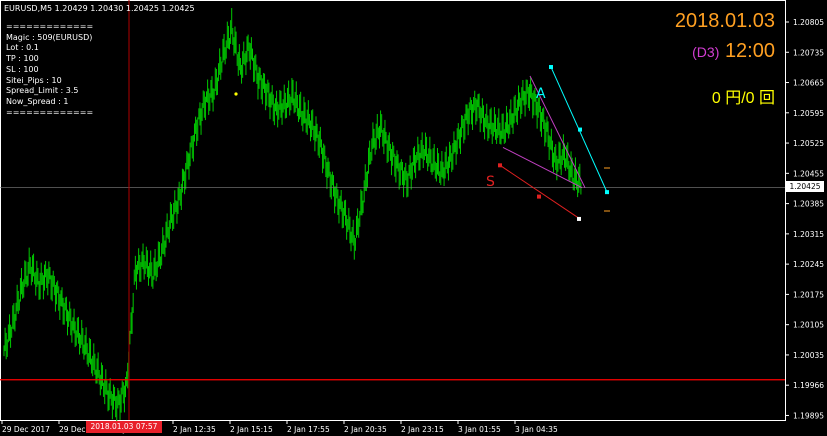 This screenshot has height=436, width=827. What do you see at coordinates (308, 429) in the screenshot?
I see `x-tick-label: 2 Jan 17:55` at bounding box center [308, 429].